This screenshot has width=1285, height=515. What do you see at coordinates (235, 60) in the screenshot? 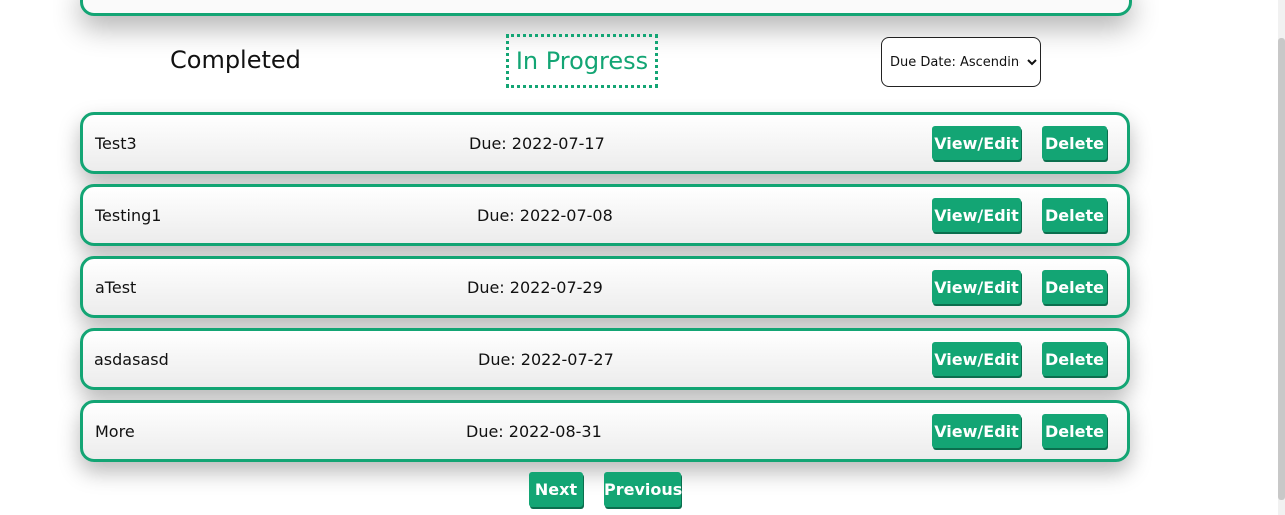
I see `tab-completed: Completed` at bounding box center [235, 60].